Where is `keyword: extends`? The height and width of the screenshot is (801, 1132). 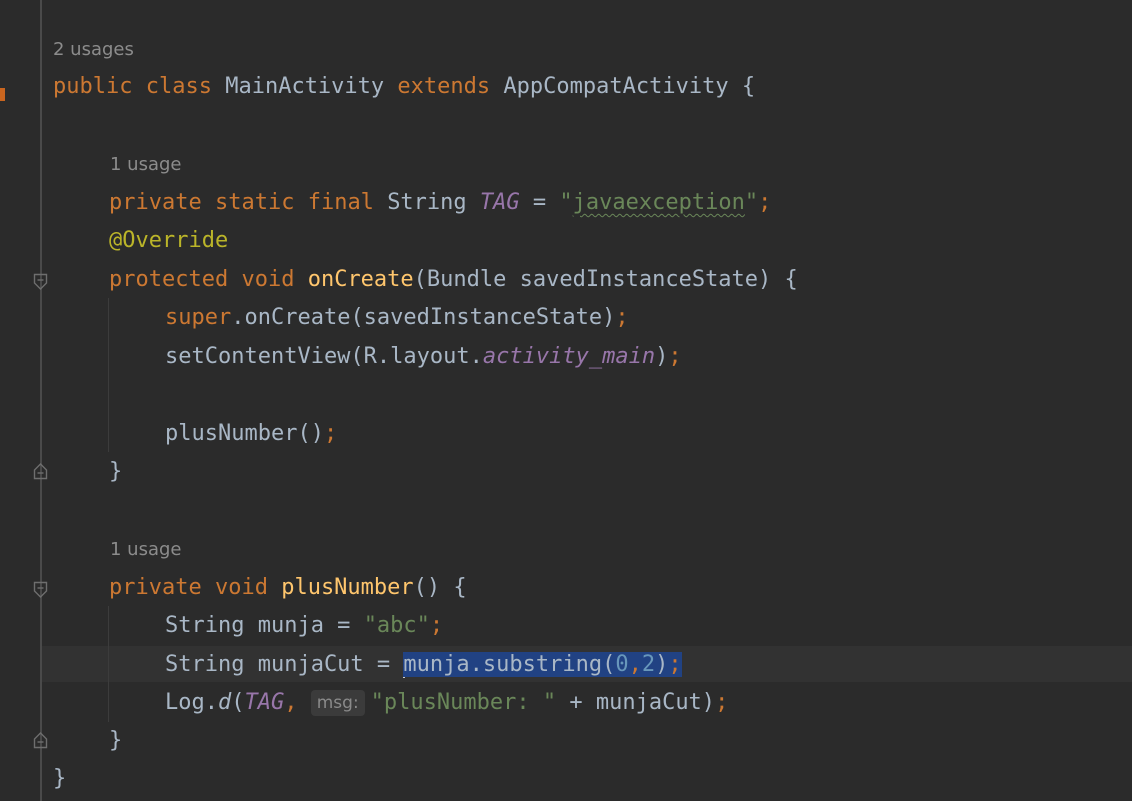 keyword: extends is located at coordinates (444, 86).